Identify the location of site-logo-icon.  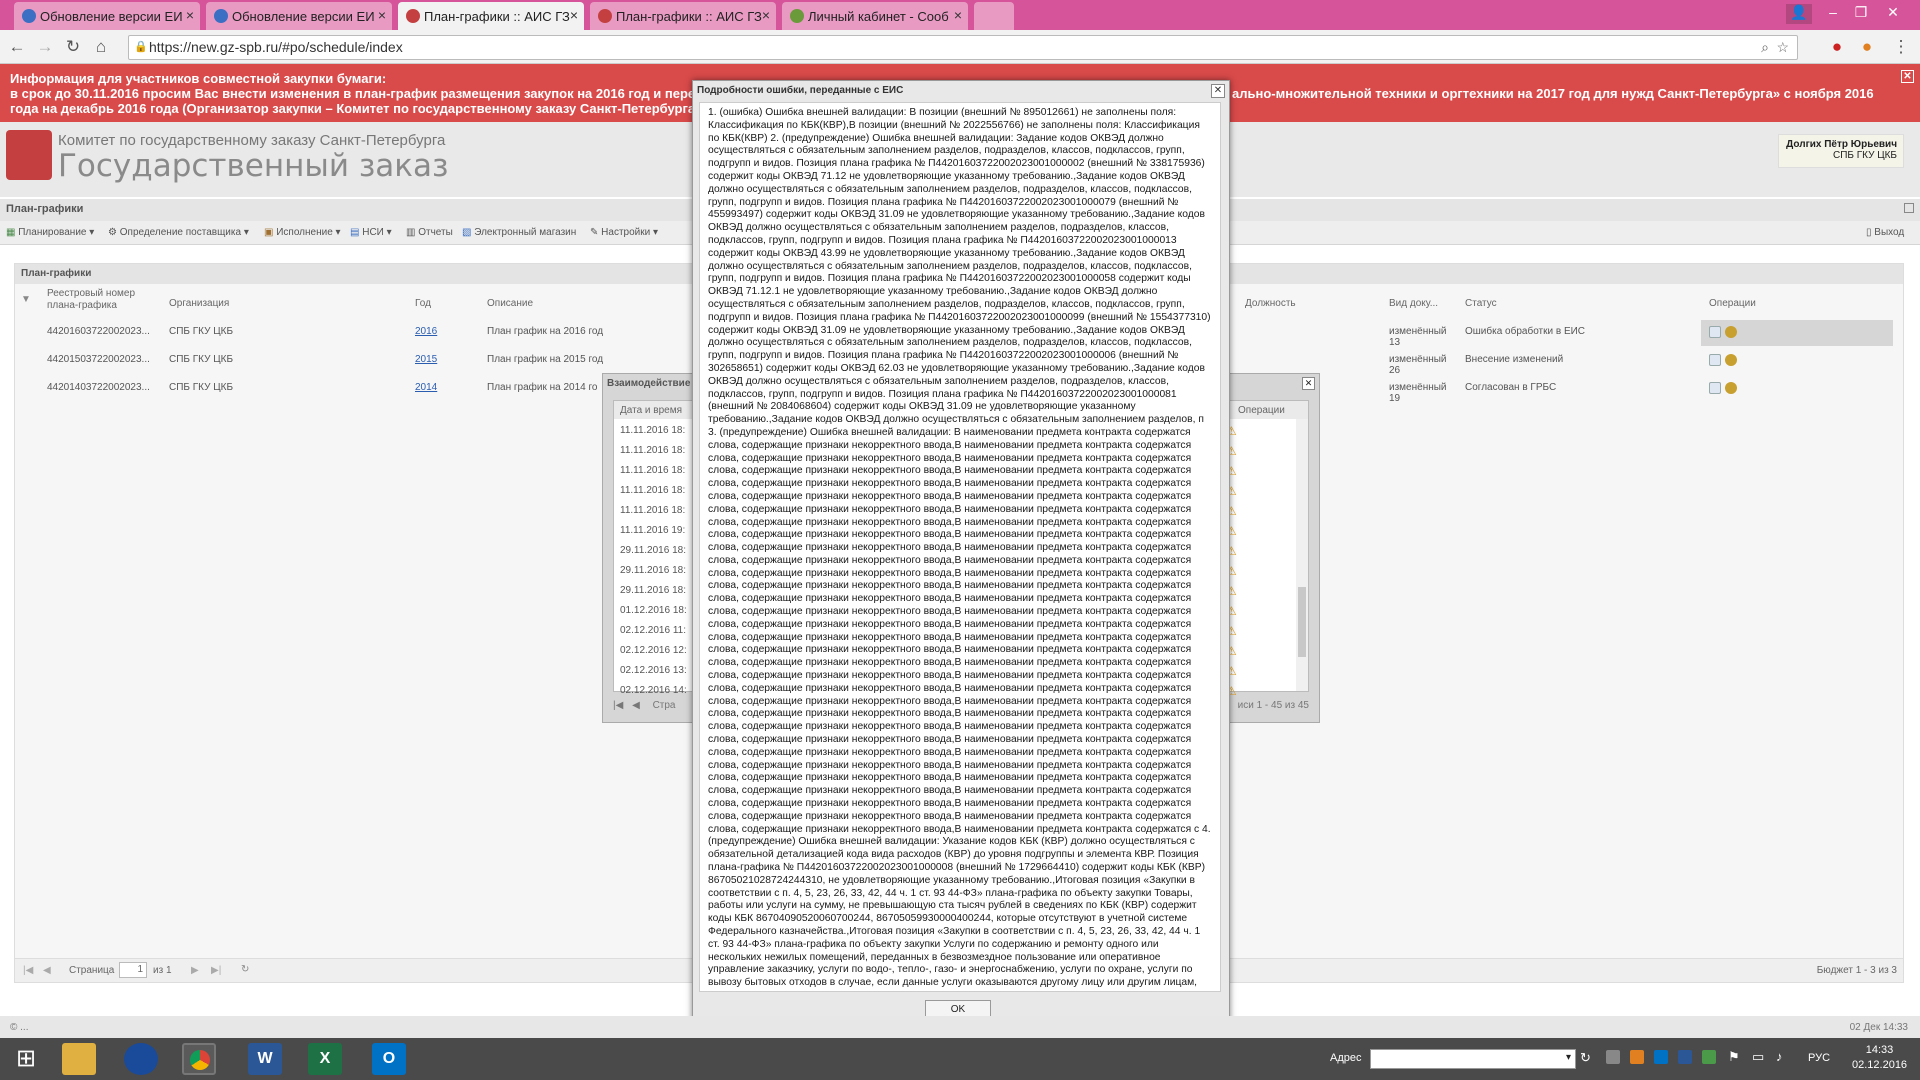
(413, 16).